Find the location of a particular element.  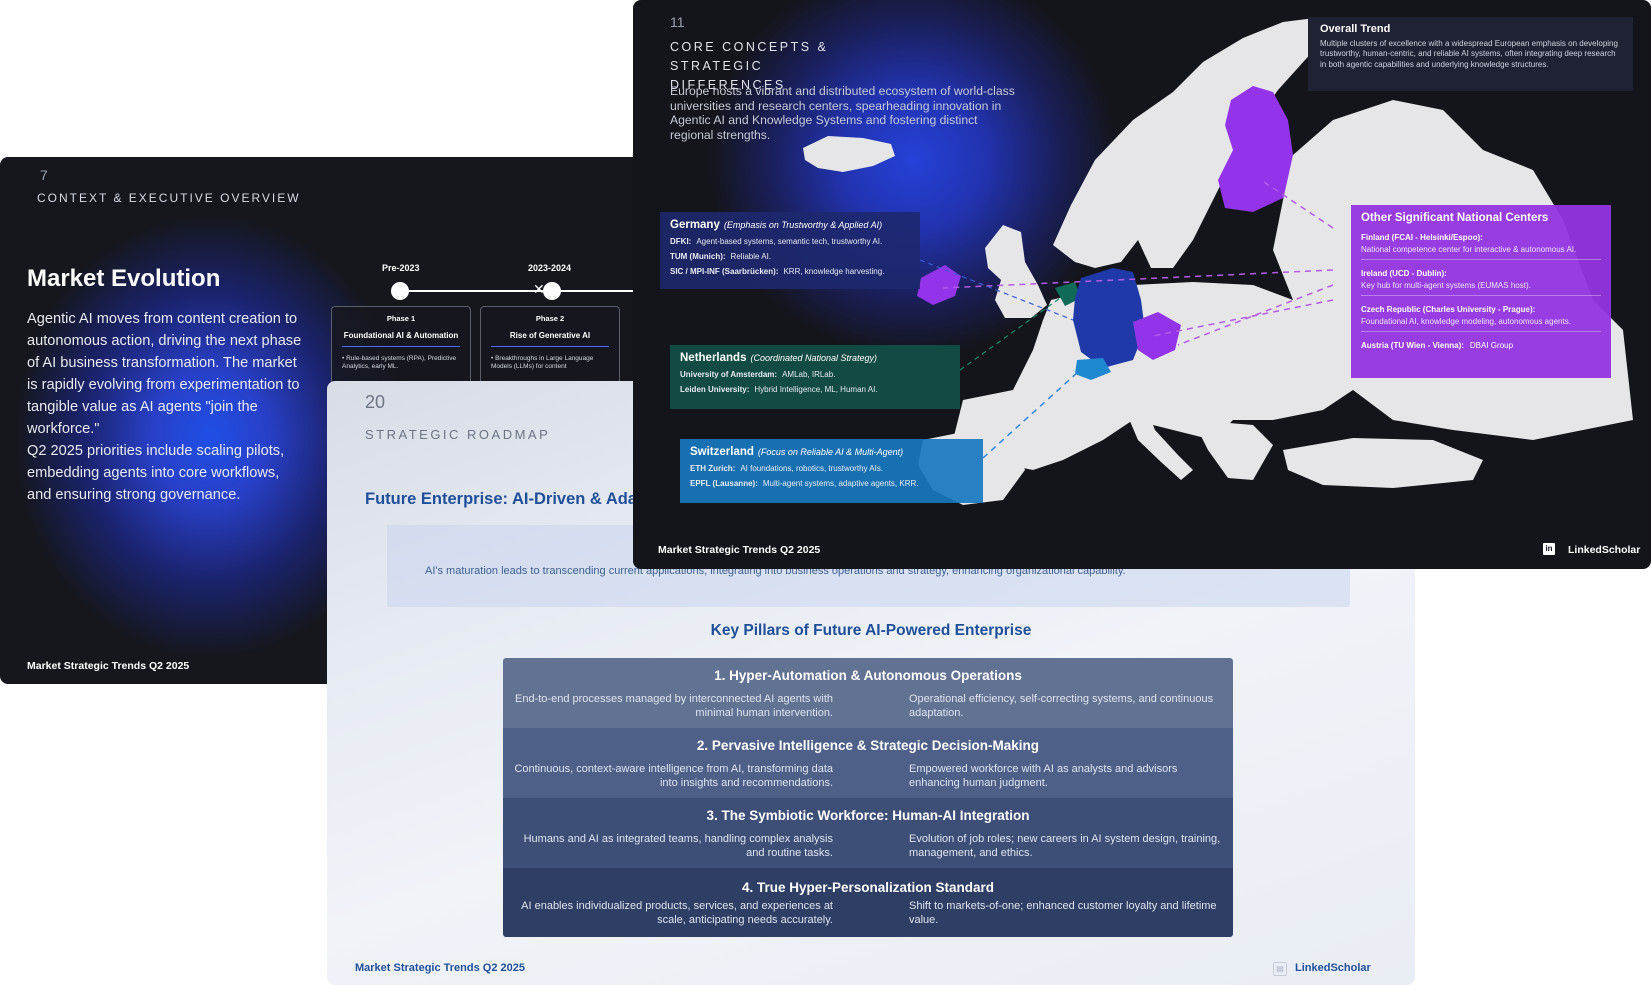

map-germany is located at coordinates (1109, 318).